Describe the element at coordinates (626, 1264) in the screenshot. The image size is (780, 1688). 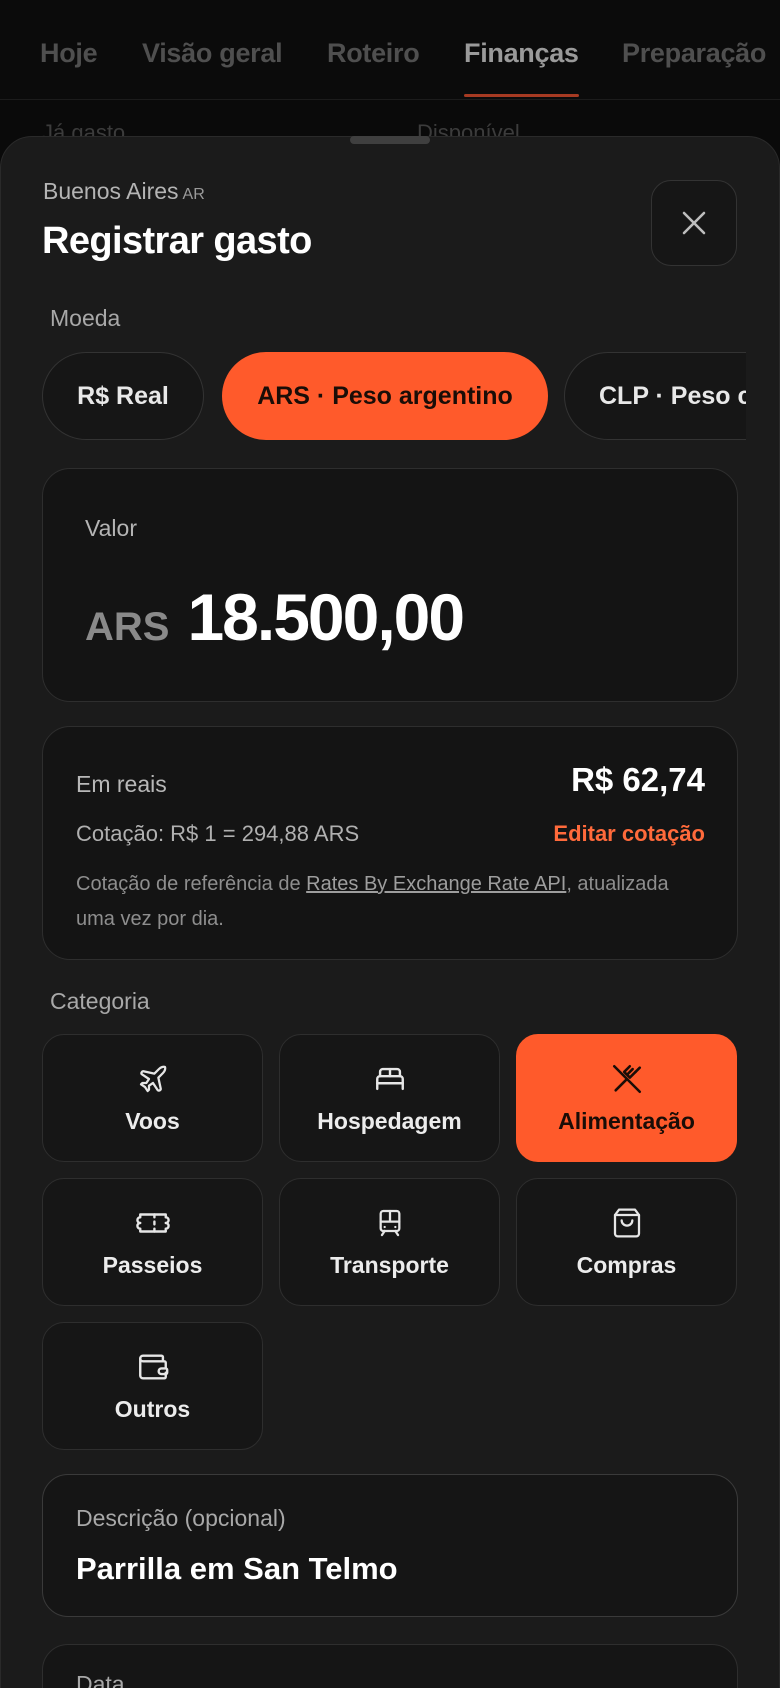
I see `category-label: Compras` at that location.